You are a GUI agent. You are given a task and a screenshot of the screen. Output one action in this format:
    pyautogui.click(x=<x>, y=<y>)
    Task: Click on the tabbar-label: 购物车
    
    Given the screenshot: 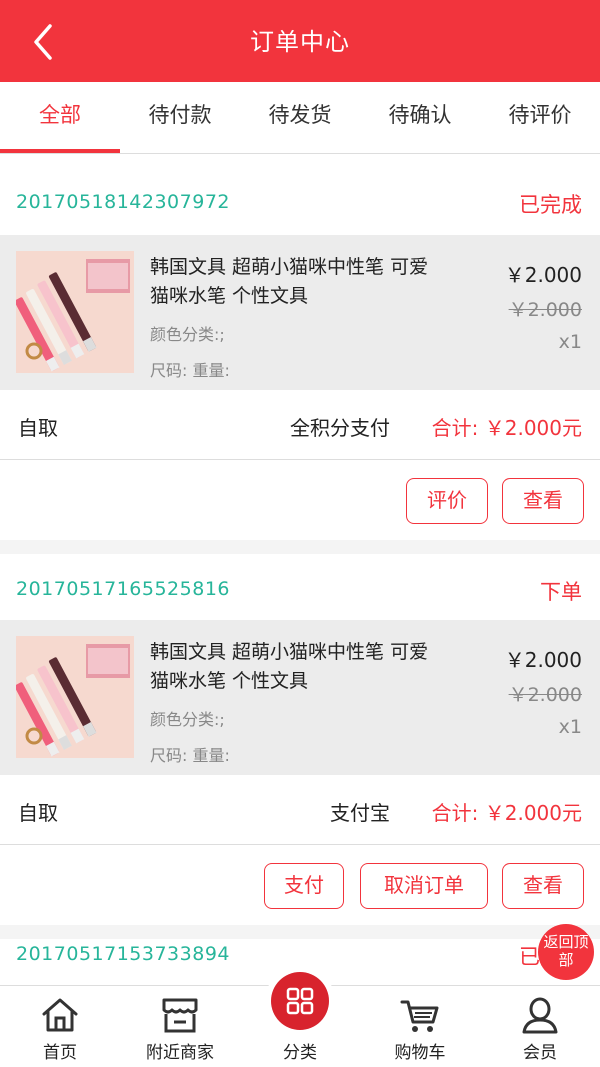 What is the action you would take?
    pyautogui.click(x=420, y=1053)
    